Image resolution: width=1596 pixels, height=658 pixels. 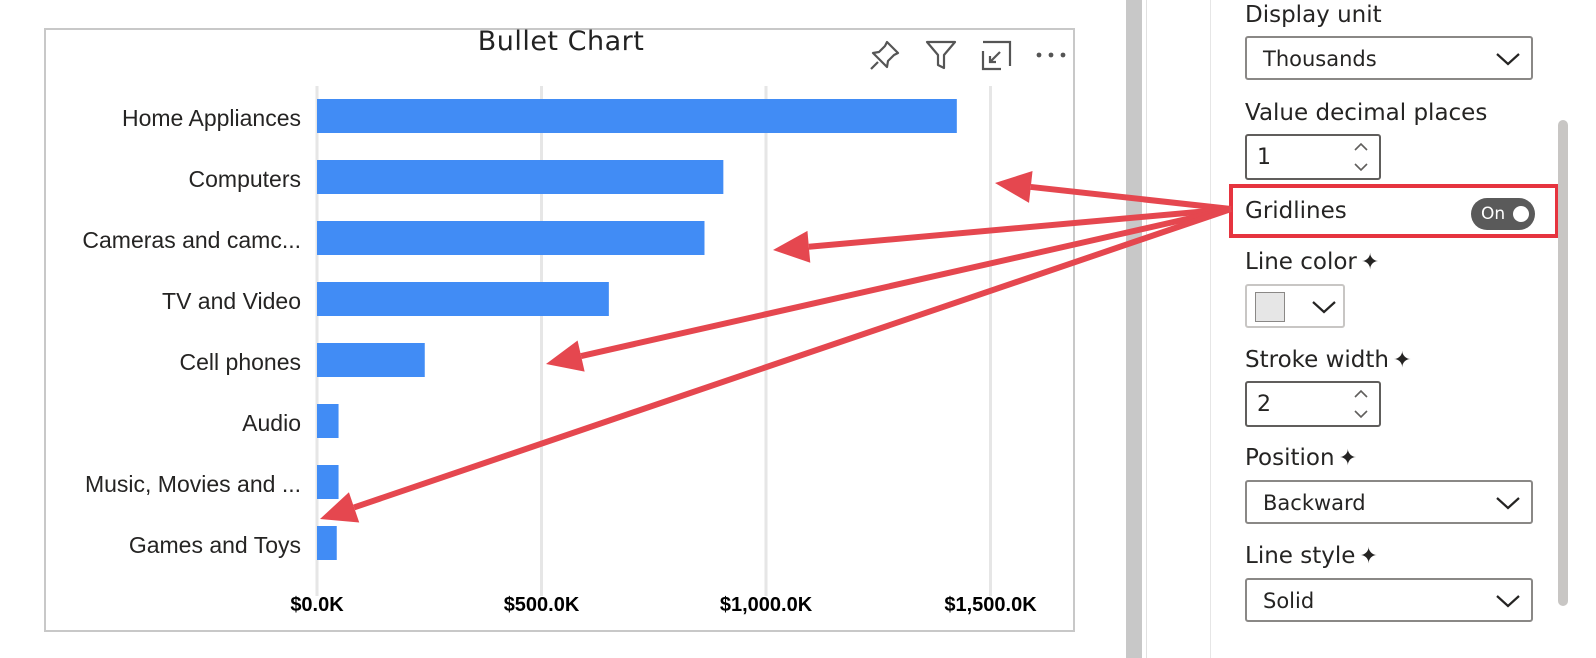 What do you see at coordinates (1290, 458) in the screenshot?
I see `position-label-text: Position` at bounding box center [1290, 458].